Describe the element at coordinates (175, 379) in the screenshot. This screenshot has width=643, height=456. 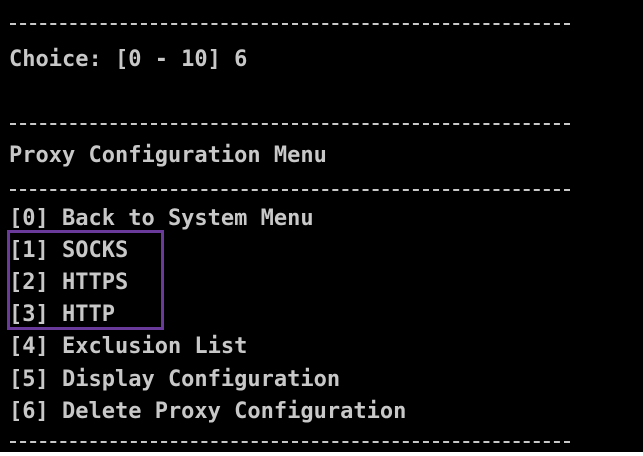
I see `menu-item-display-configuration: [5] Display Configuration` at that location.